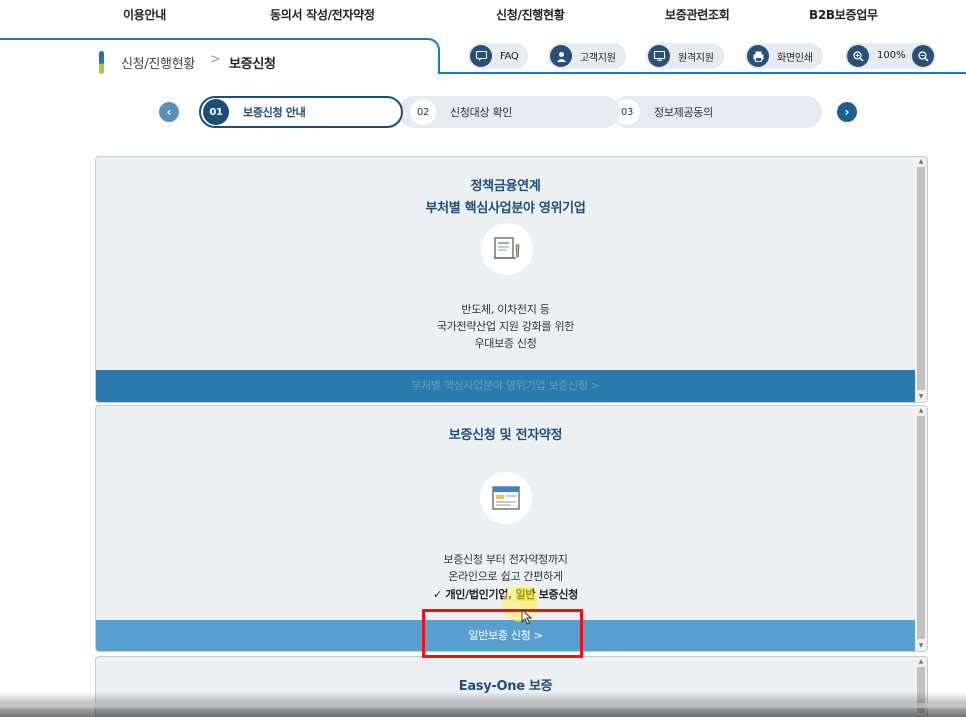 This screenshot has height=717, width=966. Describe the element at coordinates (505, 208) in the screenshot. I see `card-1-title-line2: 부처별 핵심사업분야 영위기업` at that location.